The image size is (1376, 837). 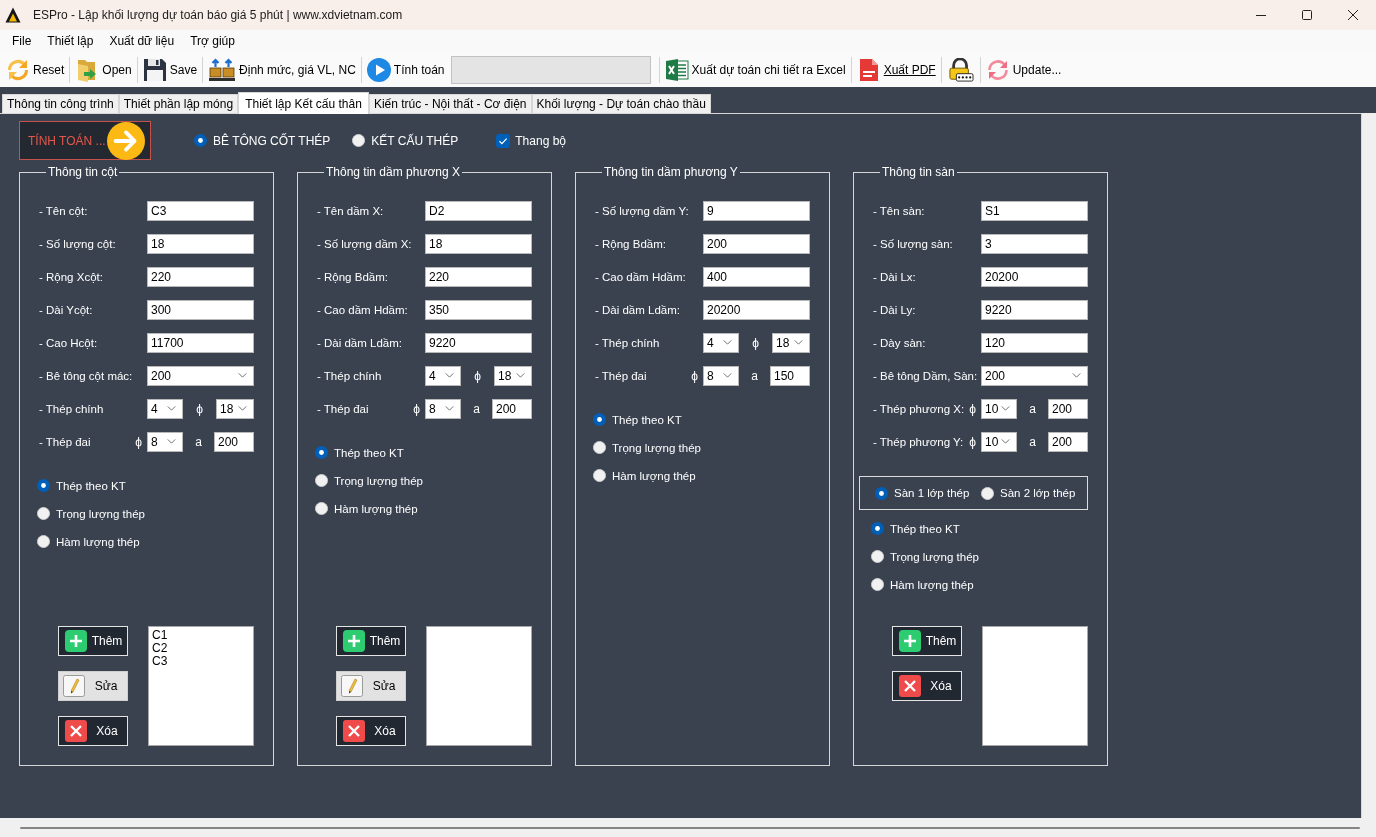 What do you see at coordinates (476, 408) in the screenshot?
I see `spacing-label: a` at bounding box center [476, 408].